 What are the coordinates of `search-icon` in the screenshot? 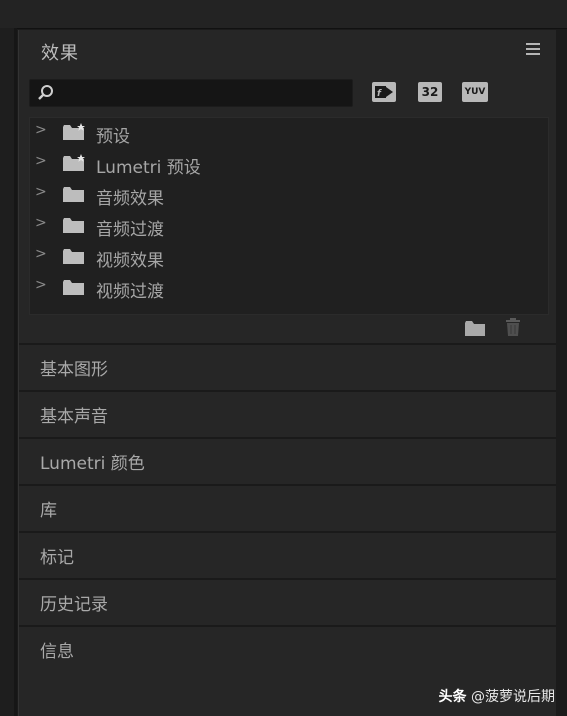 It's located at (45, 92).